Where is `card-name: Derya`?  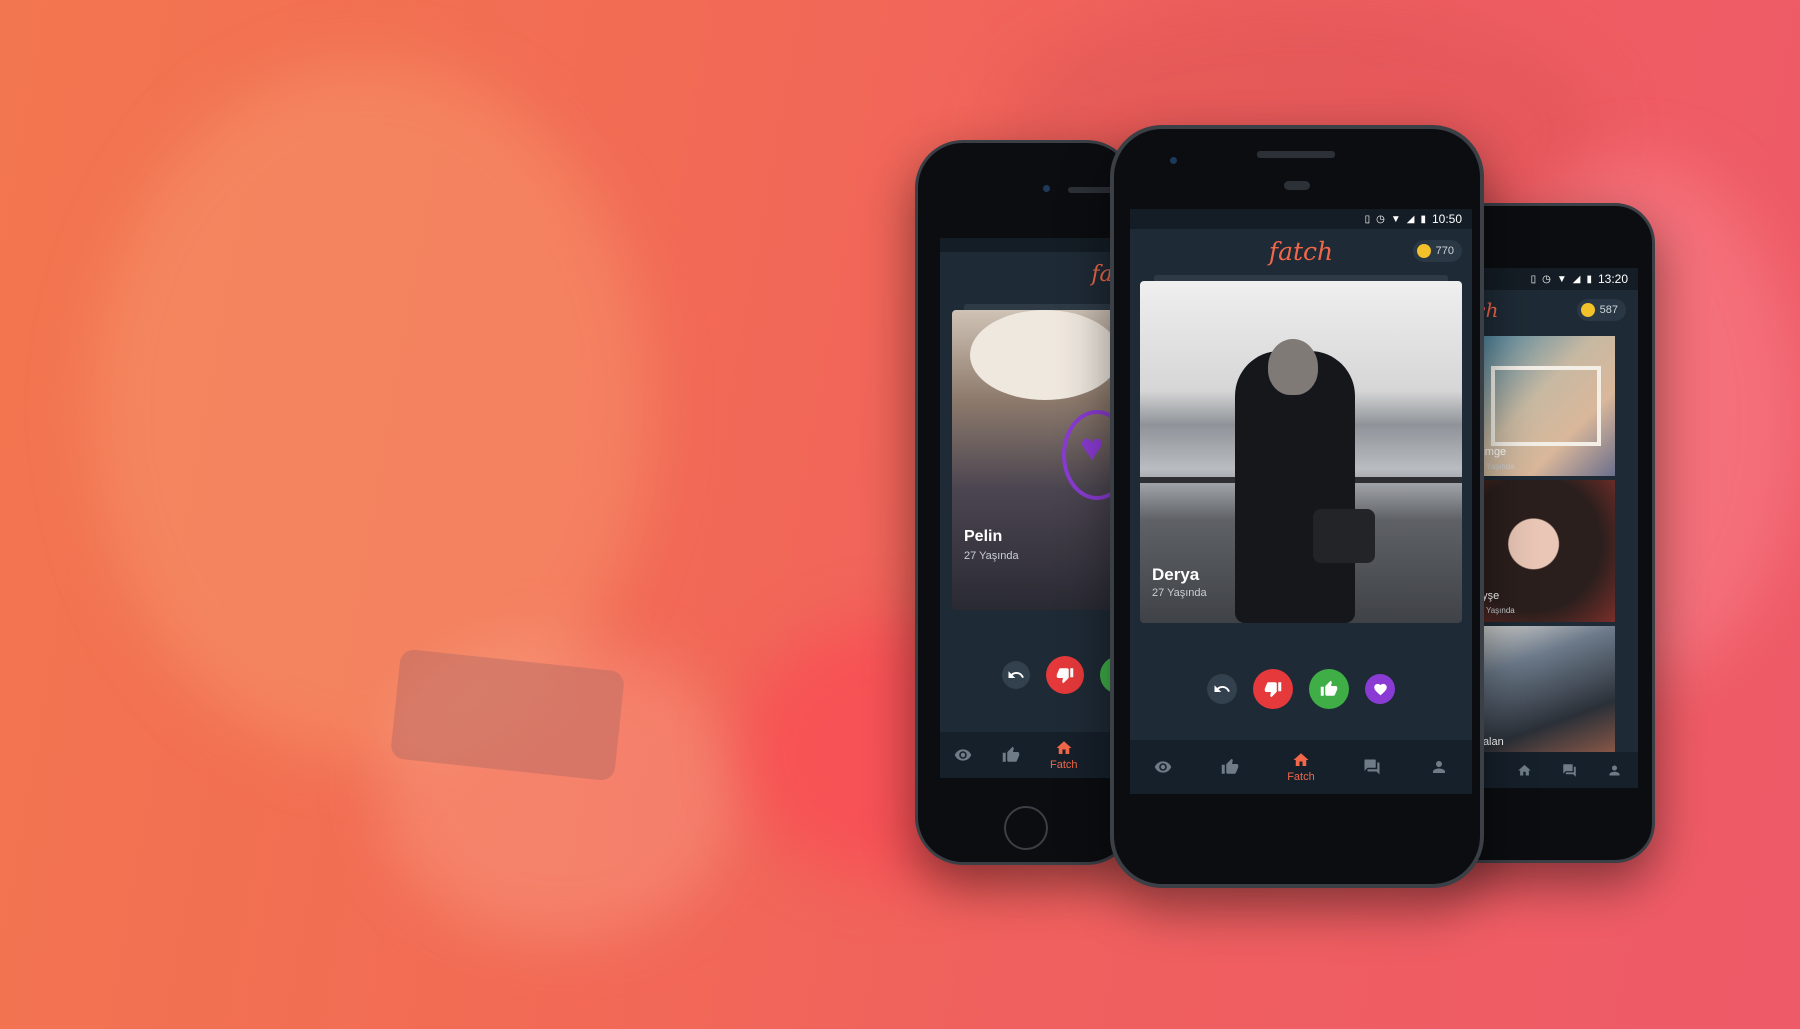 card-name: Derya is located at coordinates (1176, 574).